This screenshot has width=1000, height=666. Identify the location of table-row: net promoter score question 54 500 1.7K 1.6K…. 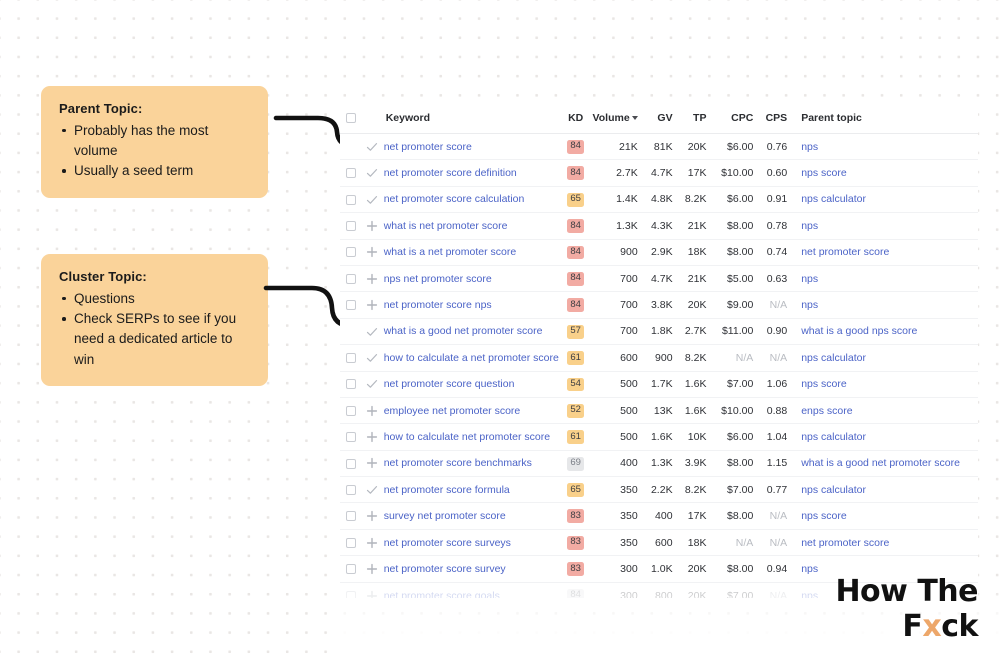
(659, 384).